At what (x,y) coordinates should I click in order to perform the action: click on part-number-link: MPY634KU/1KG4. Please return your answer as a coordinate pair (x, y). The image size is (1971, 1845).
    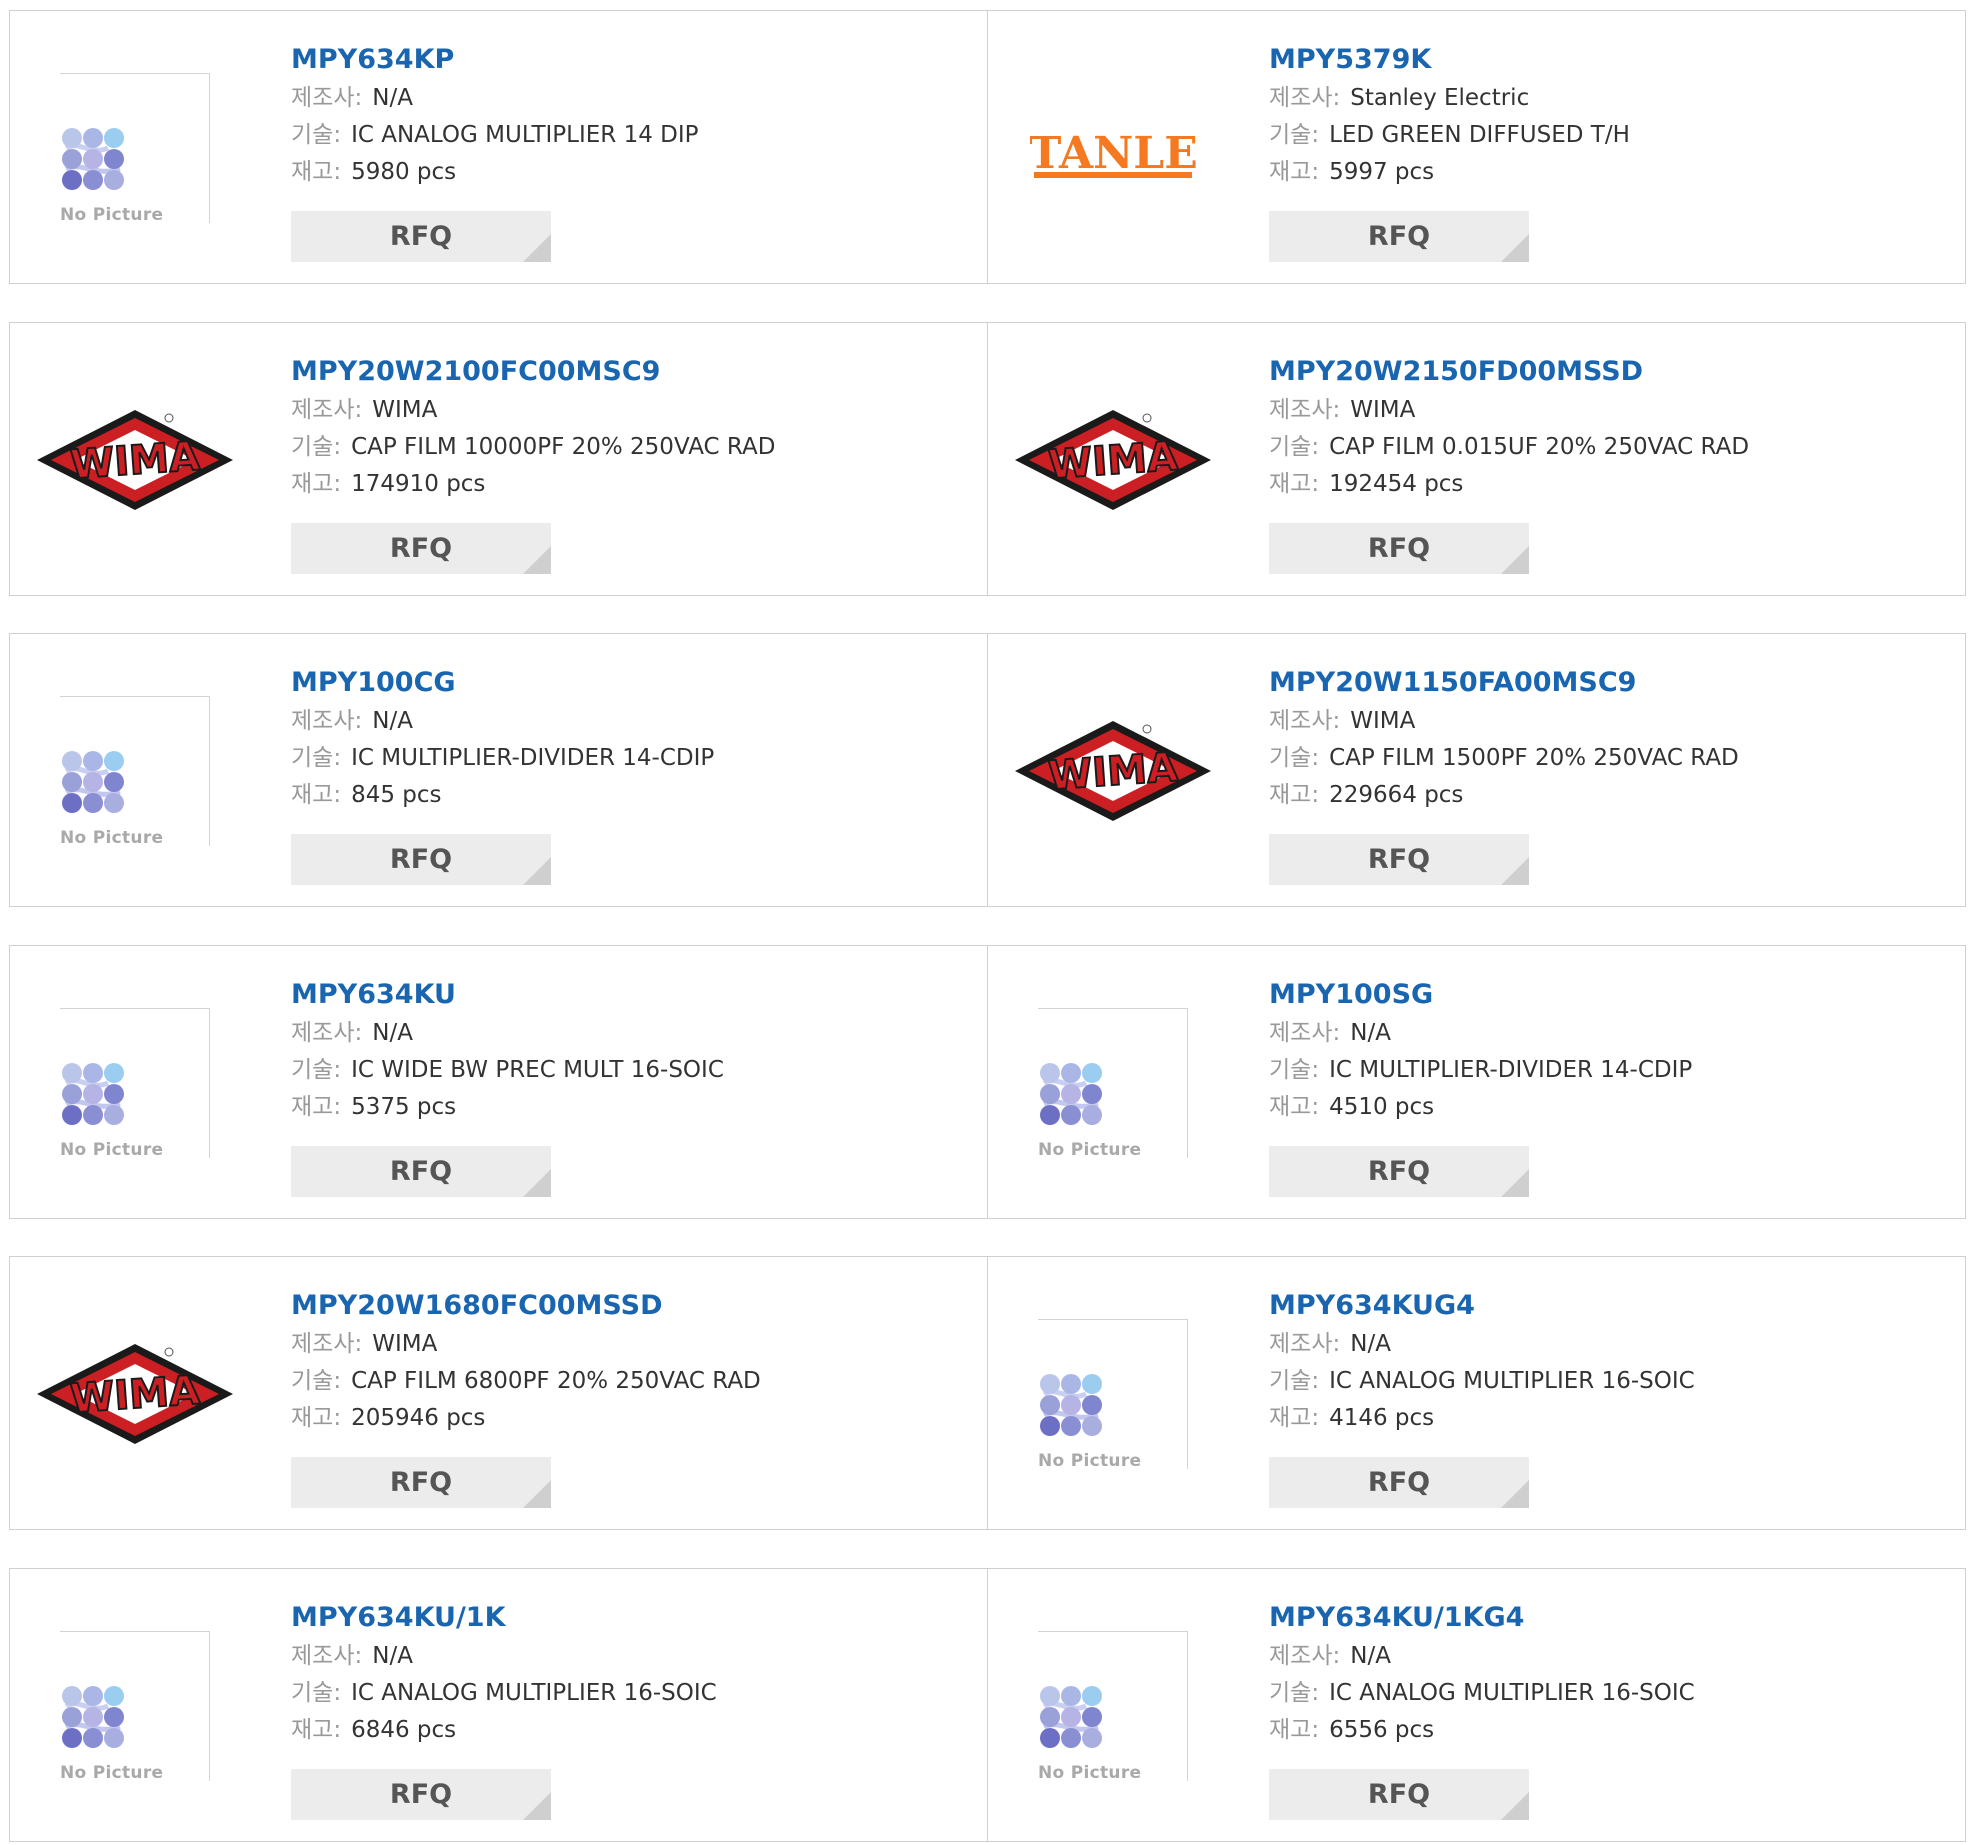
    Looking at the image, I should click on (1612, 1618).